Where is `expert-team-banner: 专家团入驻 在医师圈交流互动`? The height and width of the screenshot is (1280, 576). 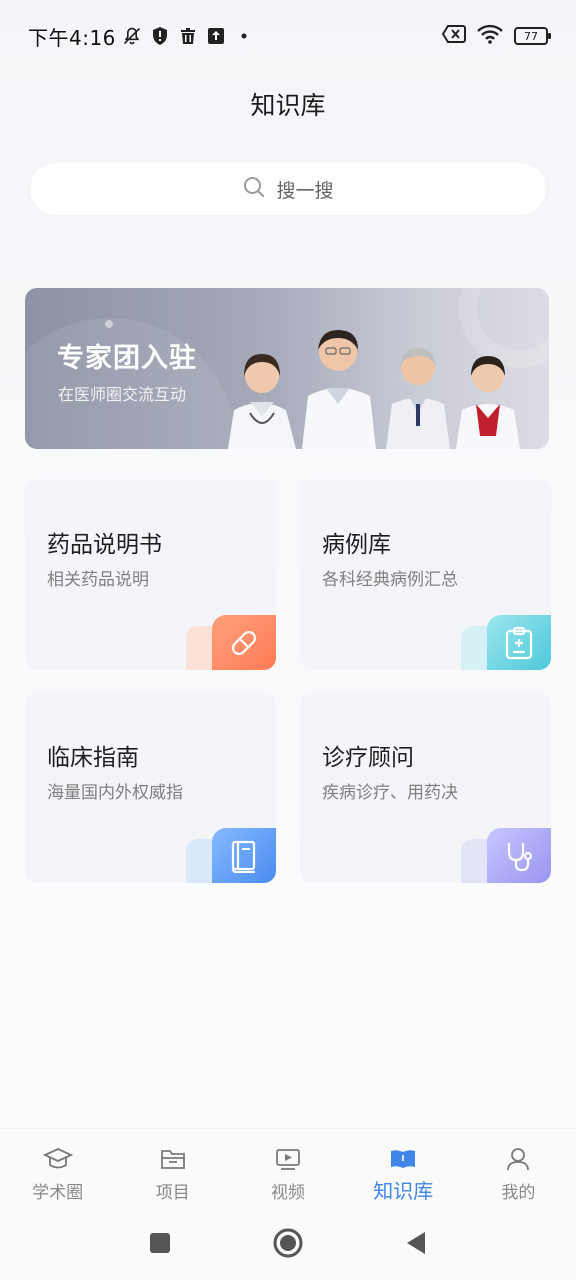 expert-team-banner: 专家团入驻 在医师圈交流互动 is located at coordinates (287, 368).